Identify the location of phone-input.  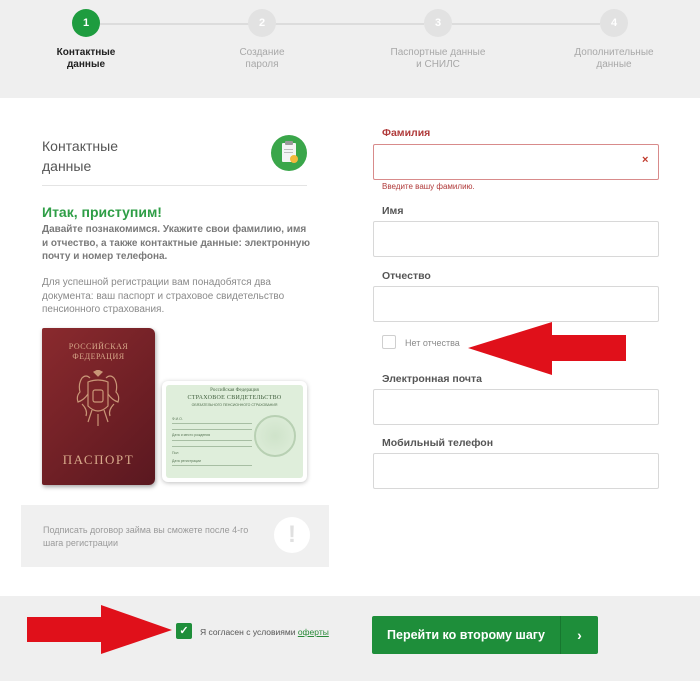
(516, 471).